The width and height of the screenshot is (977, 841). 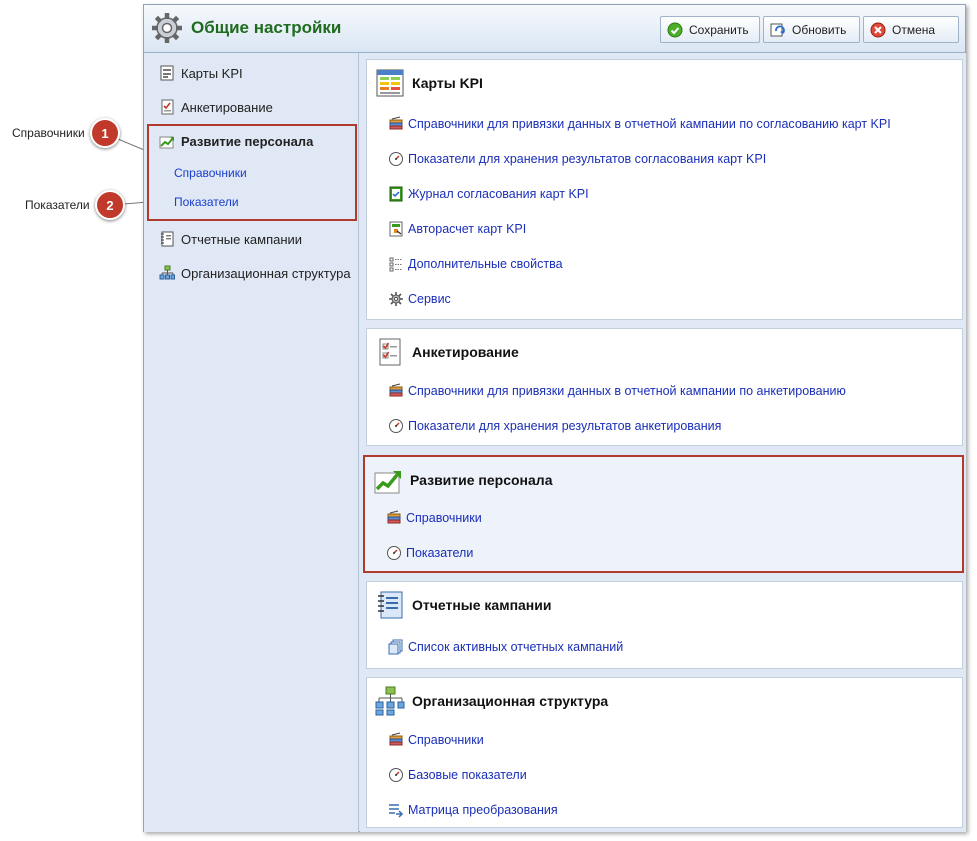 I want to click on link-dev-indicators: Показатели, so click(x=429, y=553).